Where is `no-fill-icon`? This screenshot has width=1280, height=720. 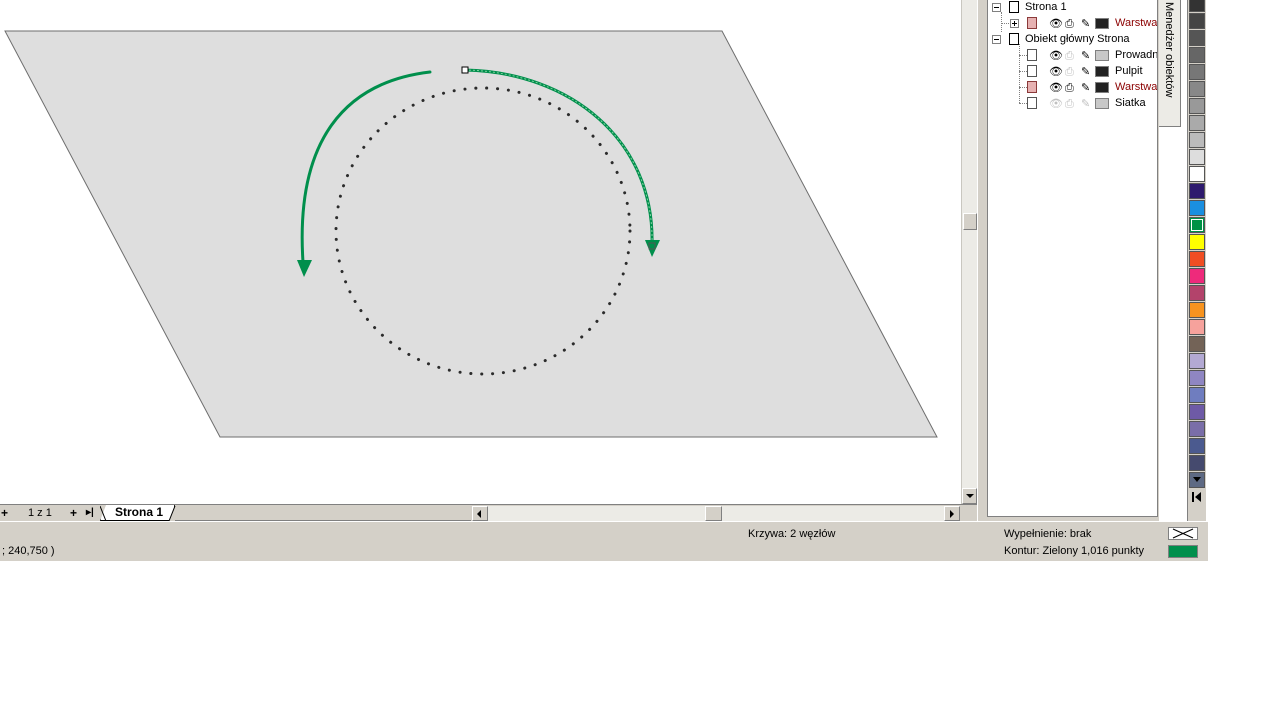 no-fill-icon is located at coordinates (1183, 533).